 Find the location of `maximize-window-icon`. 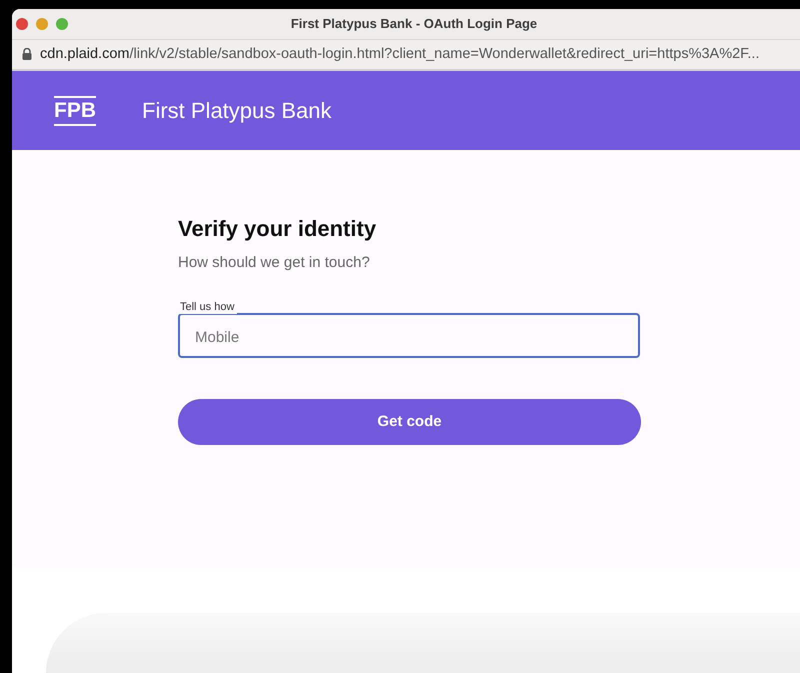

maximize-window-icon is located at coordinates (62, 24).